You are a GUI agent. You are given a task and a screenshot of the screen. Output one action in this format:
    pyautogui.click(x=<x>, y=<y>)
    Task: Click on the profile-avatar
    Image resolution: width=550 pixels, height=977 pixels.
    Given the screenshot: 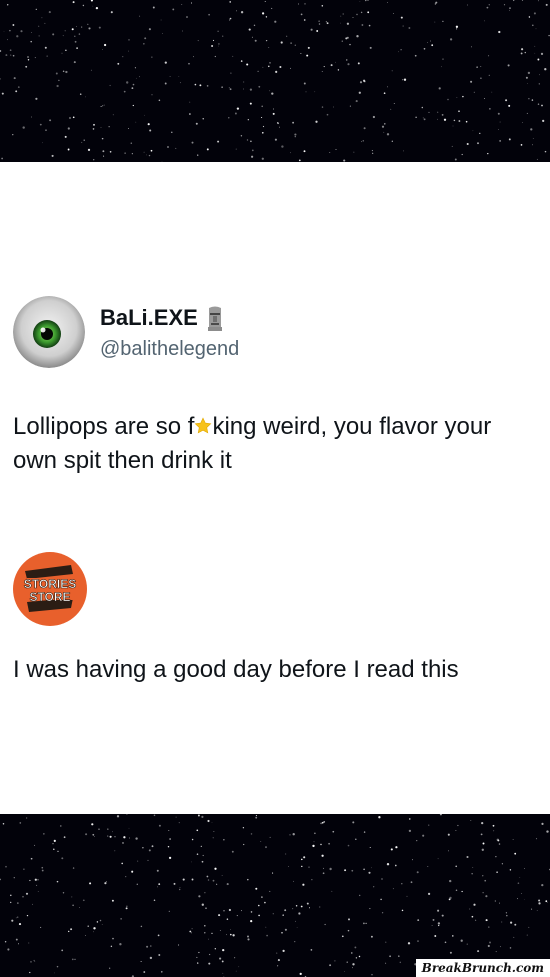 What is the action you would take?
    pyautogui.click(x=49, y=332)
    